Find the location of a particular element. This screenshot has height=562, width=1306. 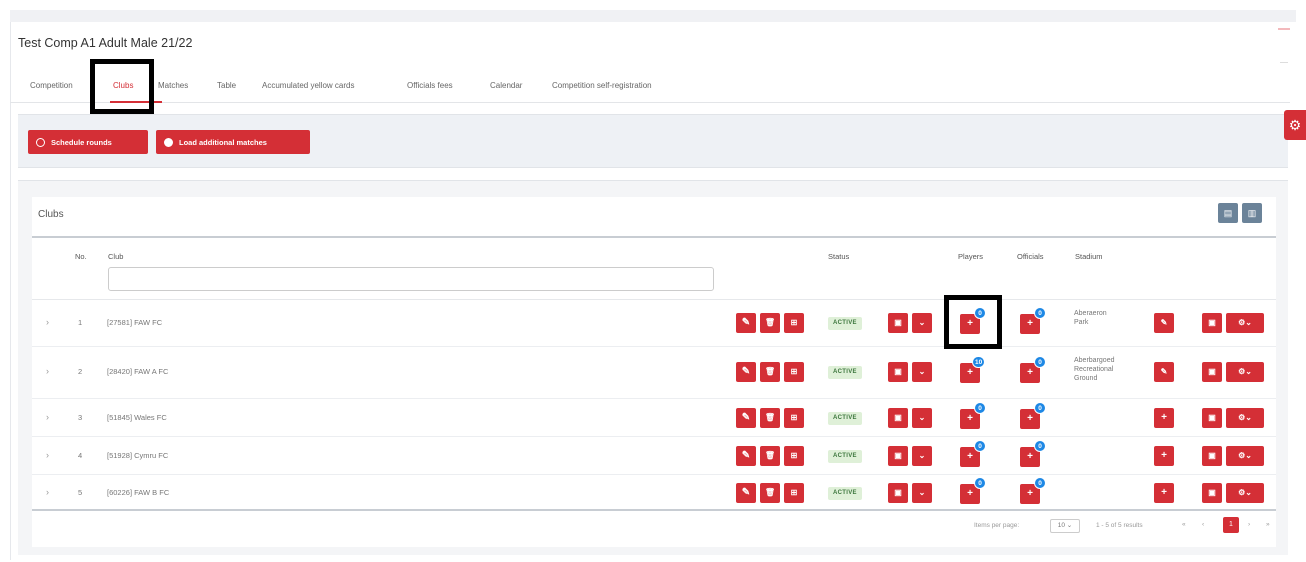

club-name: [28420] FAW A FC is located at coordinates (138, 371).